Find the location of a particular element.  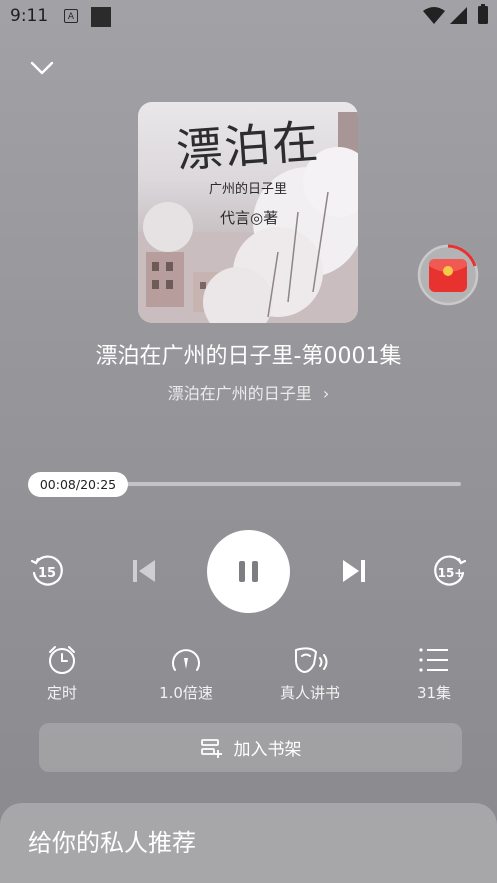

episode-list-button: 31集 is located at coordinates (434, 673).